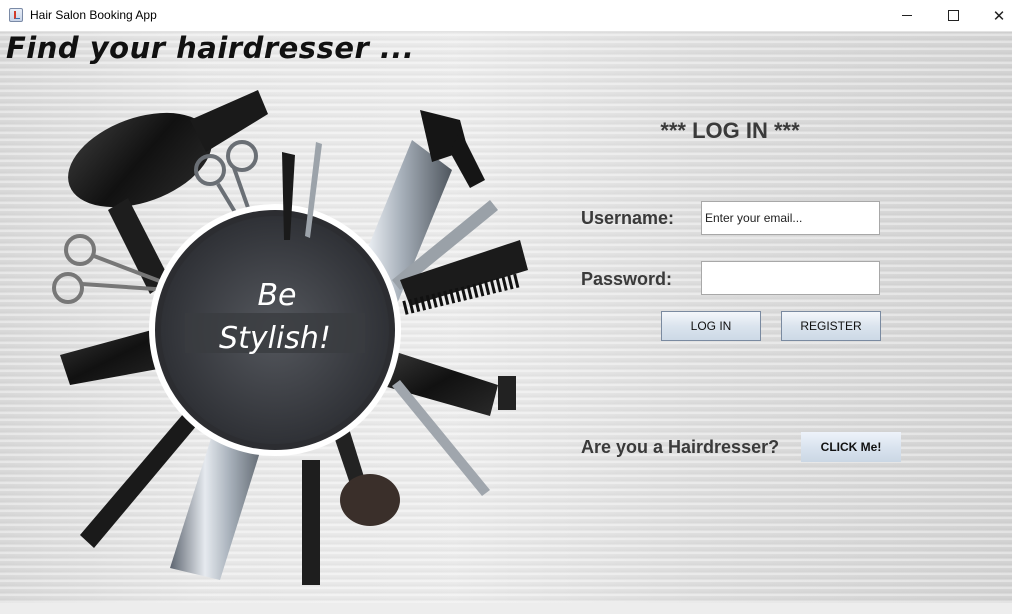 Image resolution: width=1012 pixels, height=614 pixels. I want to click on username-input, so click(790, 218).